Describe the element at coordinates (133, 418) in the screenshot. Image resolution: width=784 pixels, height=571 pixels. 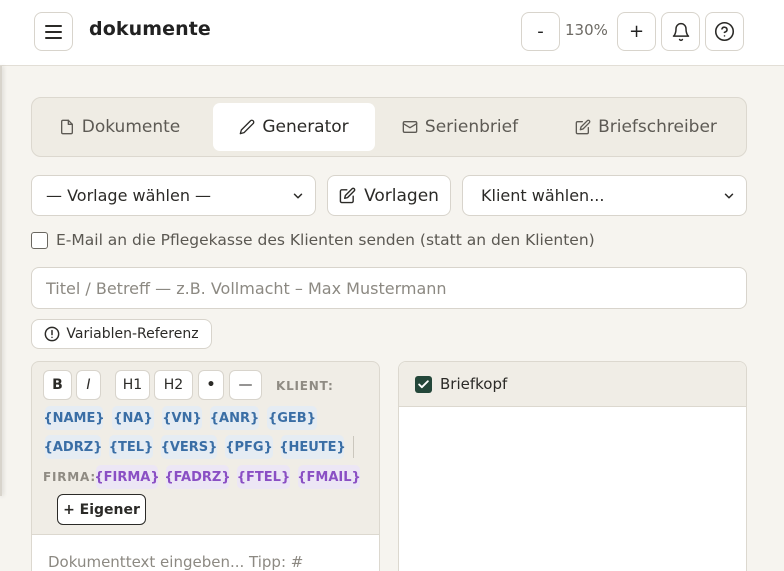
I see `var-chip-na: {NA}` at that location.